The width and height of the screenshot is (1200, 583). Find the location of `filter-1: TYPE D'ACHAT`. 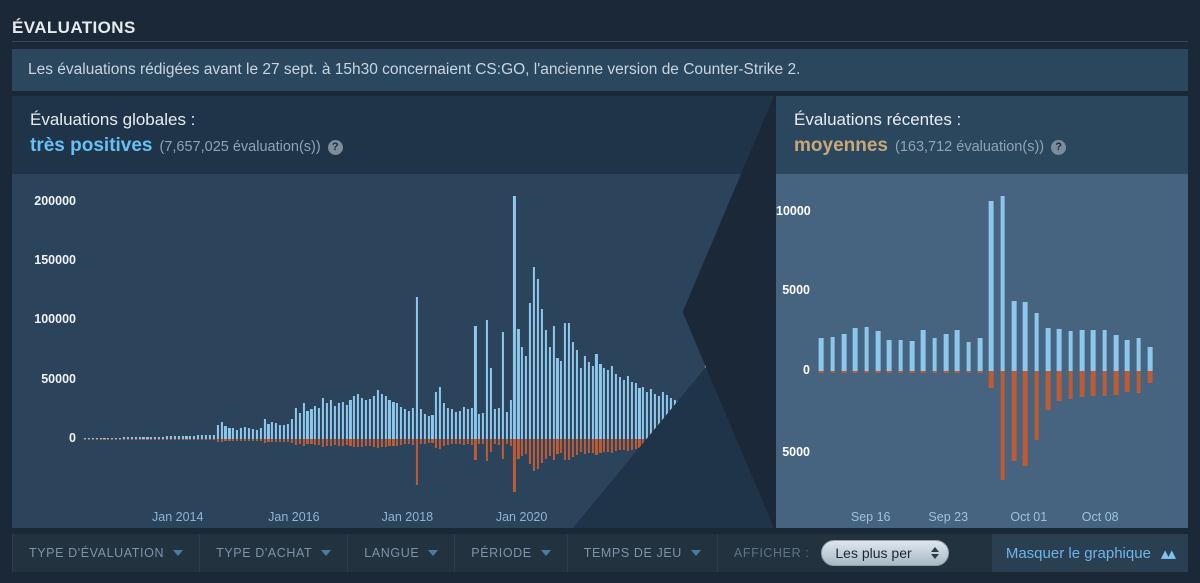

filter-1: TYPE D'ACHAT is located at coordinates (274, 553).